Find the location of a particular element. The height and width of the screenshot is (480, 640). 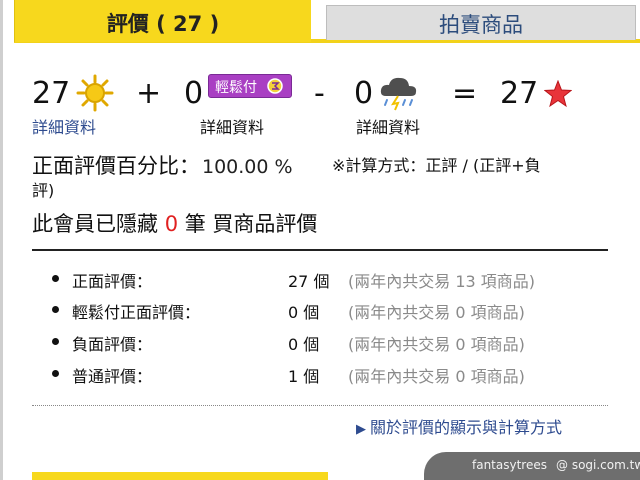

watermark-user: fantasytrees is located at coordinates (509, 465).